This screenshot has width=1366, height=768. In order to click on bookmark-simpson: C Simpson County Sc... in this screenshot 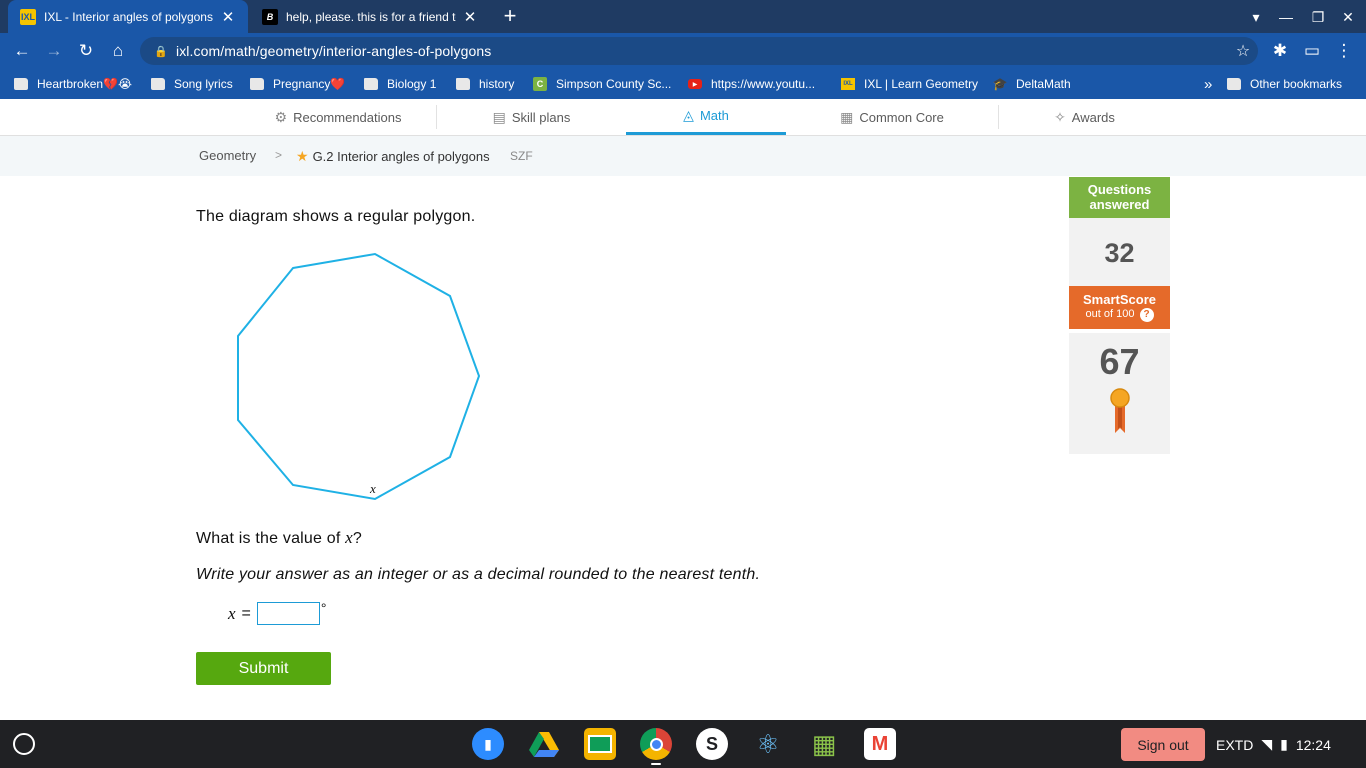, I will do `click(602, 84)`.